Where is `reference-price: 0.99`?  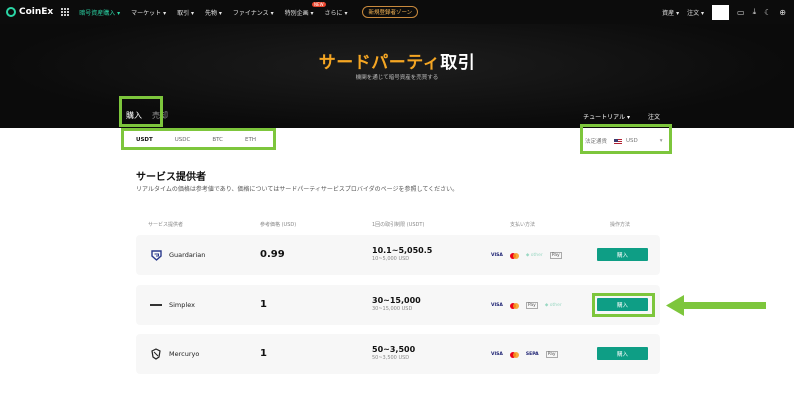 reference-price: 0.99 is located at coordinates (272, 254).